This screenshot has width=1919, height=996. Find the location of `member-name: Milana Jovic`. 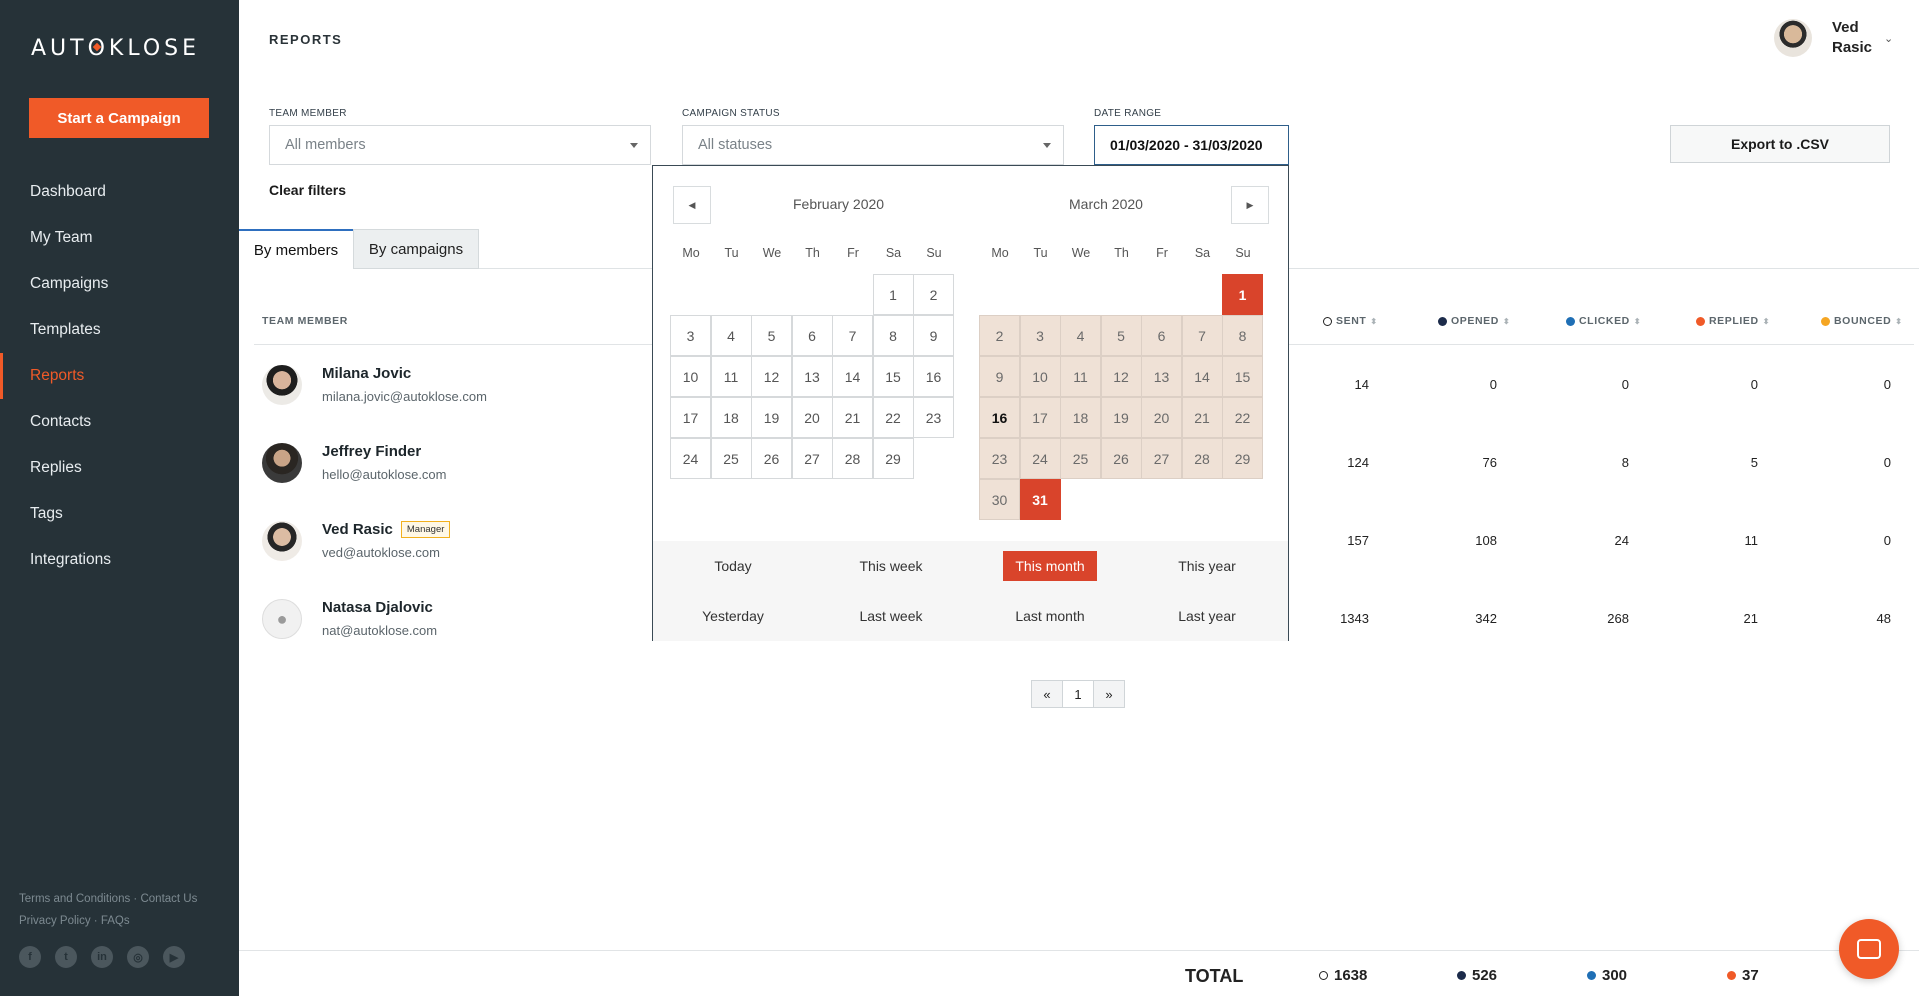

member-name: Milana Jovic is located at coordinates (366, 373).